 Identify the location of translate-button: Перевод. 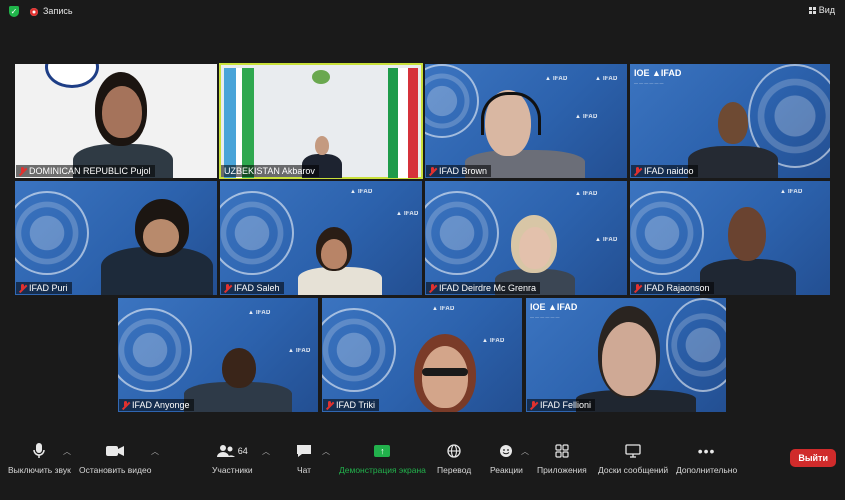
(454, 458).